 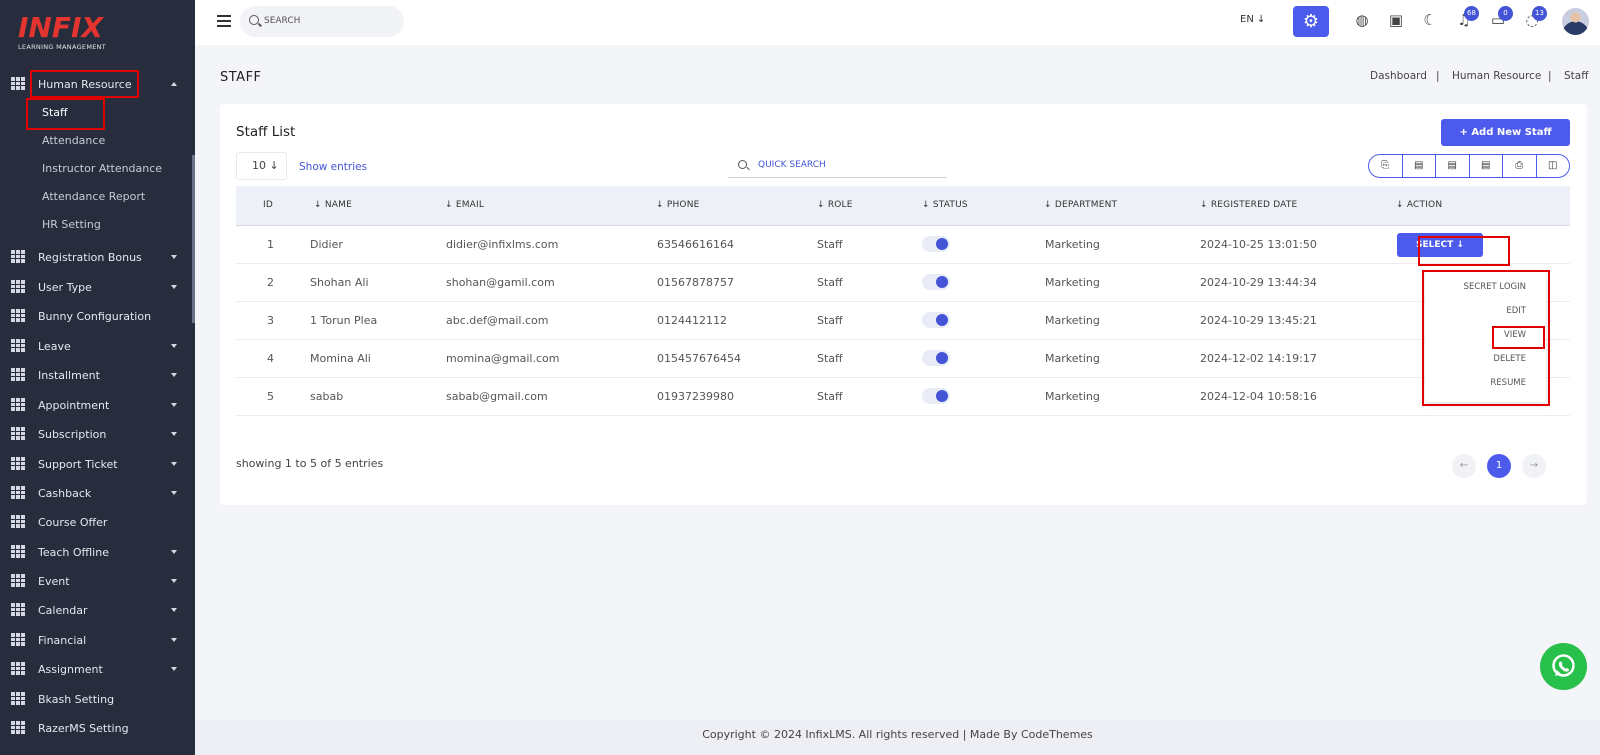 I want to click on add-staff-button: + Add New Staff, so click(x=1505, y=132).